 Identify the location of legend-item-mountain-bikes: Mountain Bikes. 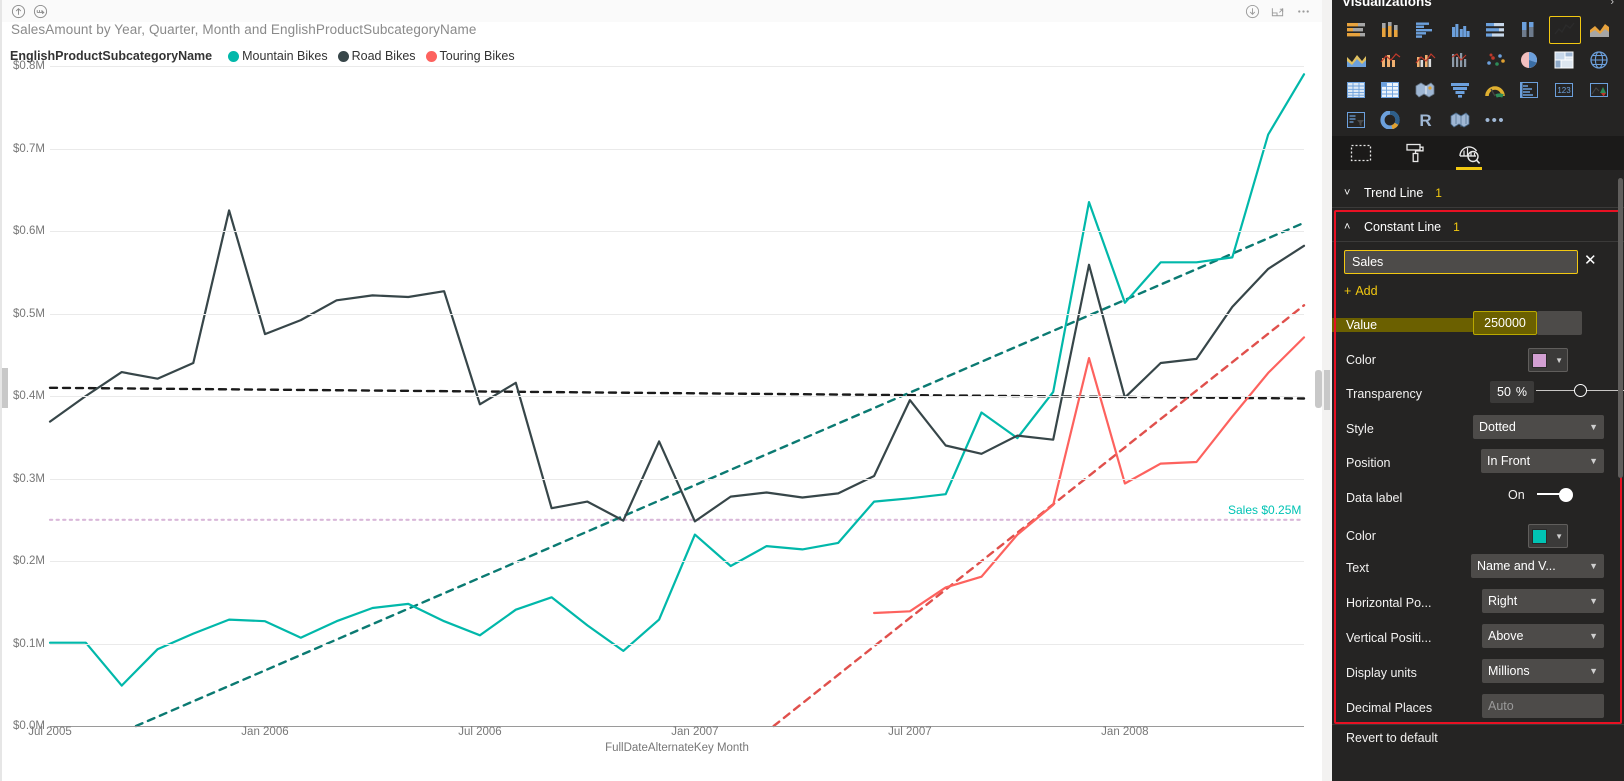
(278, 56).